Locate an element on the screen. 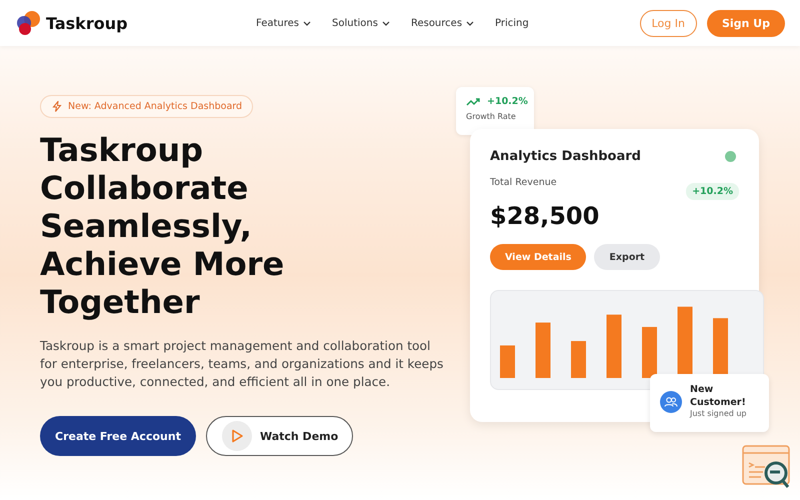 The image size is (800, 500). export-button: Export is located at coordinates (627, 257).